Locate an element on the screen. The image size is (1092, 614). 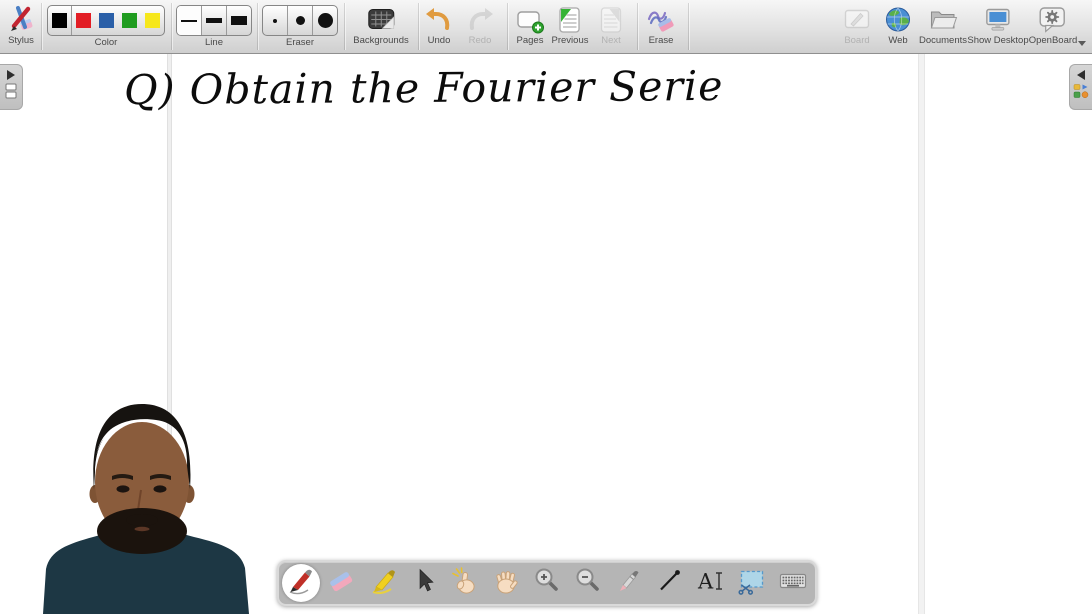
text-icon: A is located at coordinates (711, 583).